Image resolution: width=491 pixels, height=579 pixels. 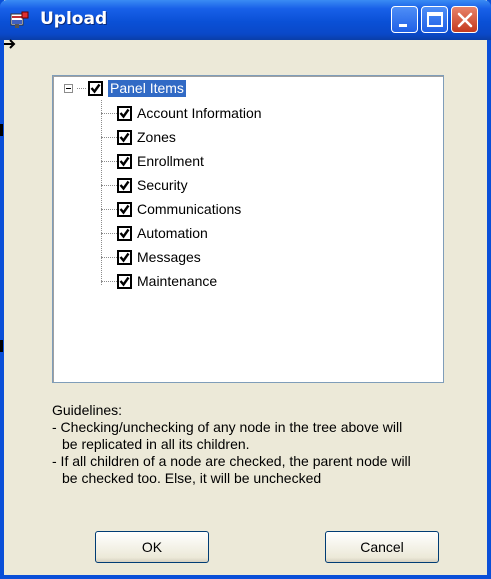 I want to click on maximize-button, so click(x=434, y=19).